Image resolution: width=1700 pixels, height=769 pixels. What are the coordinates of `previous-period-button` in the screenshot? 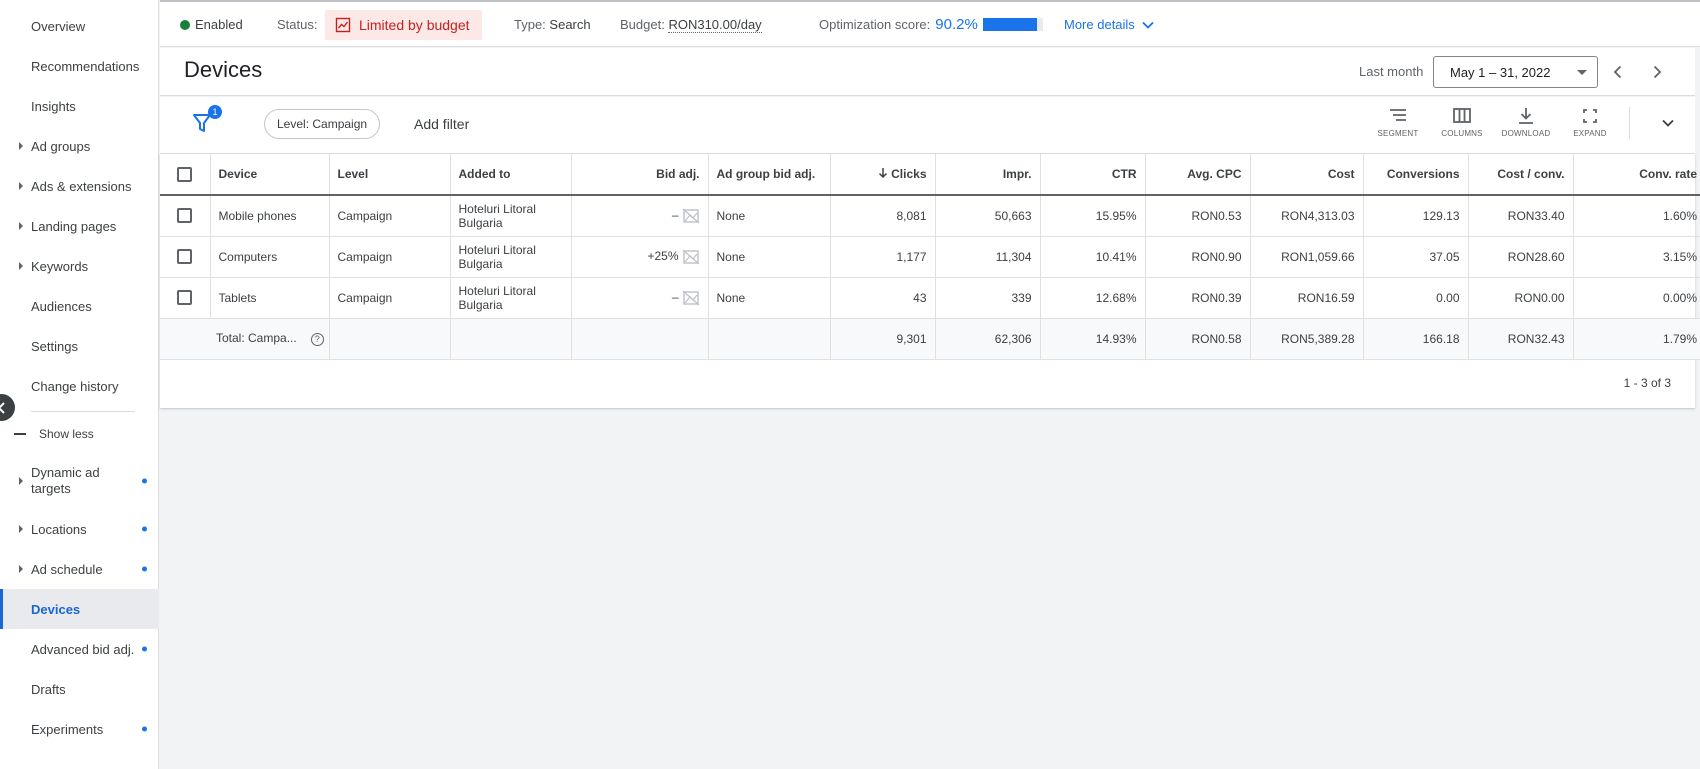 It's located at (1618, 72).